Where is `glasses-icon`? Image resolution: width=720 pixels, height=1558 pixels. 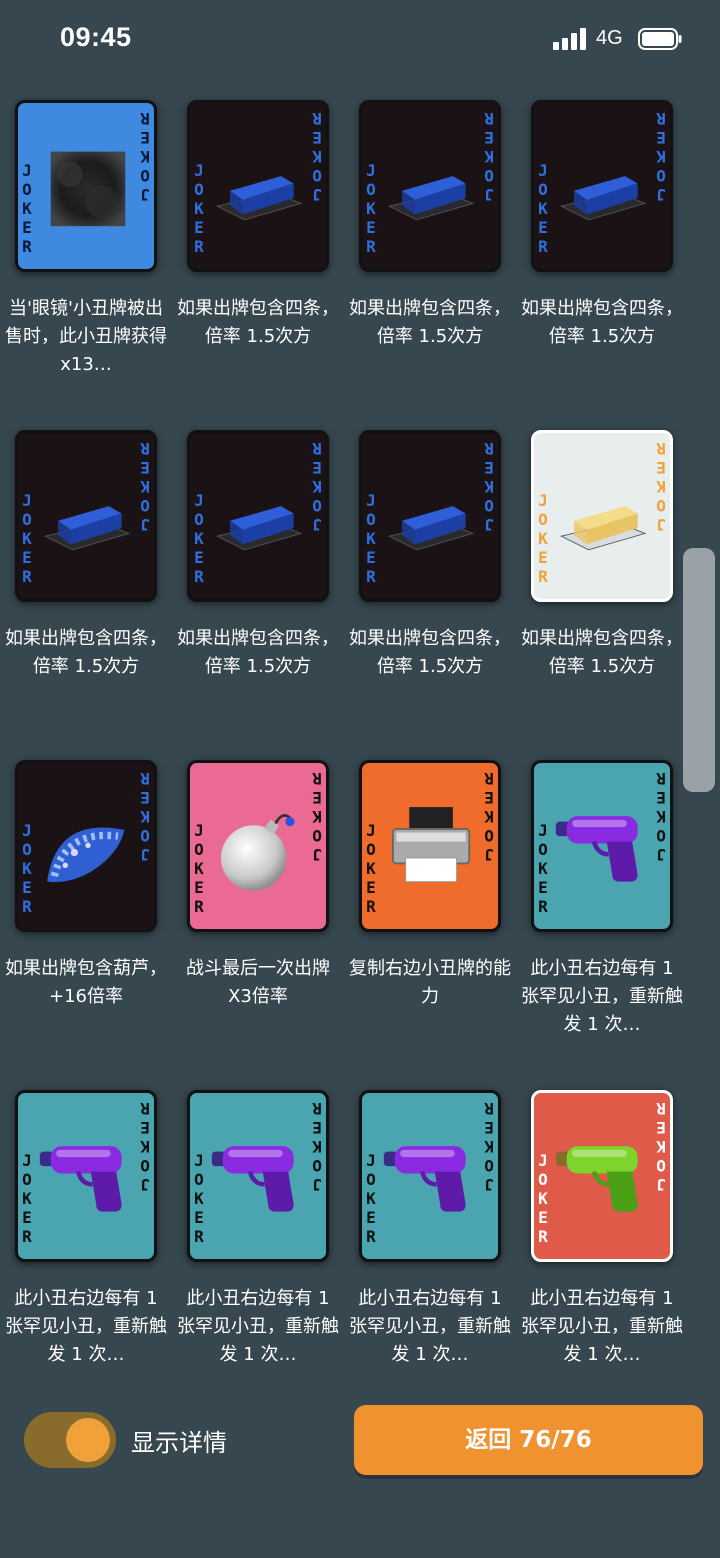
glasses-icon is located at coordinates (88, 189).